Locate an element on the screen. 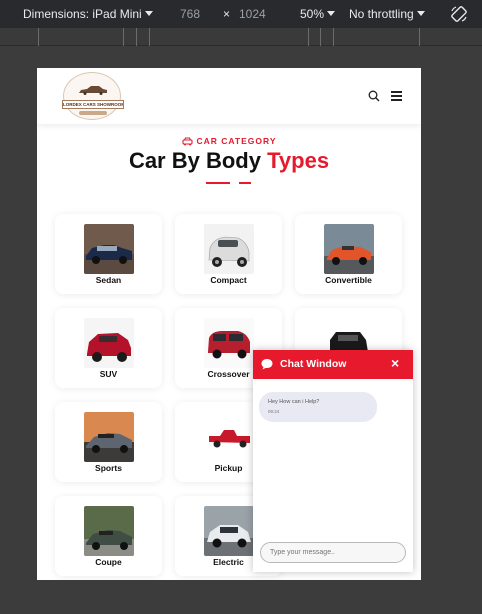 This screenshot has height=614, width=482. category-card-sports: Sports is located at coordinates (108, 442).